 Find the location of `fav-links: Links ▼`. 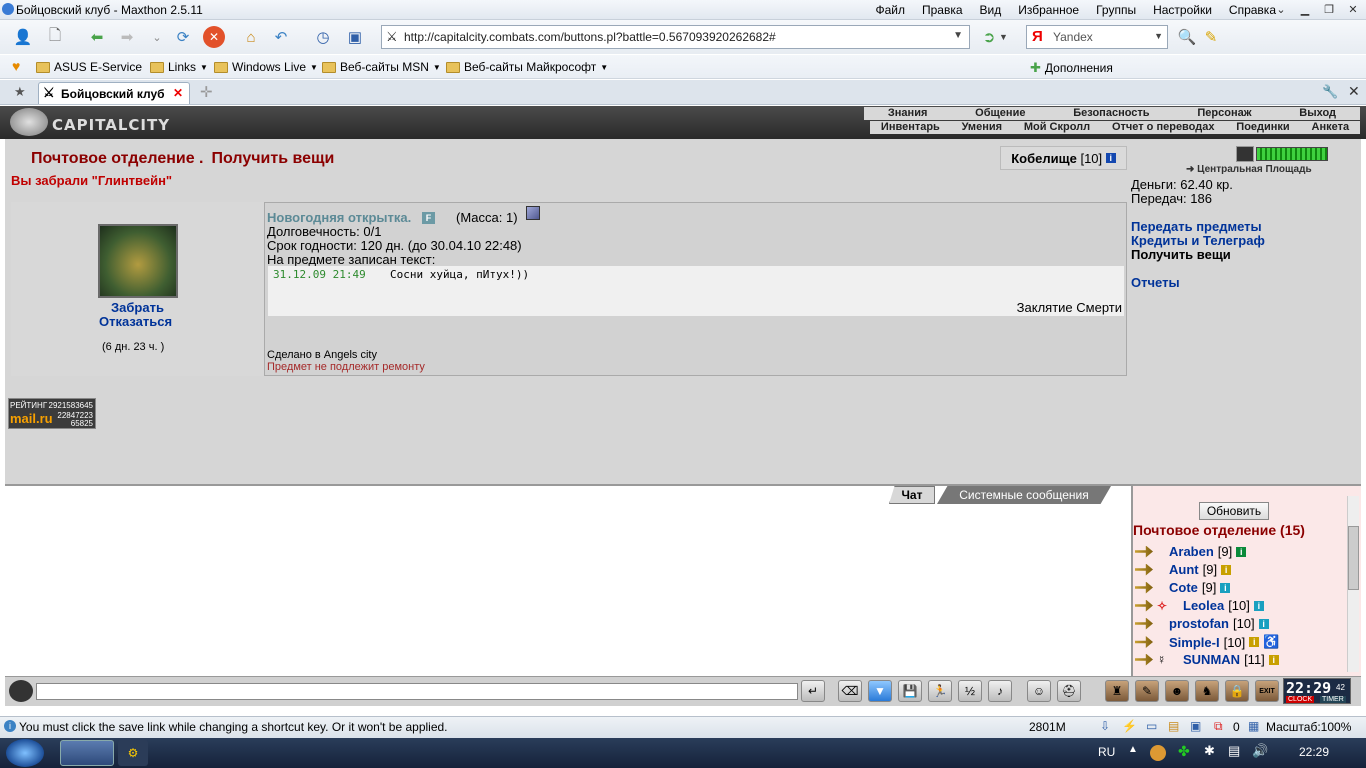

fav-links: Links ▼ is located at coordinates (179, 67).